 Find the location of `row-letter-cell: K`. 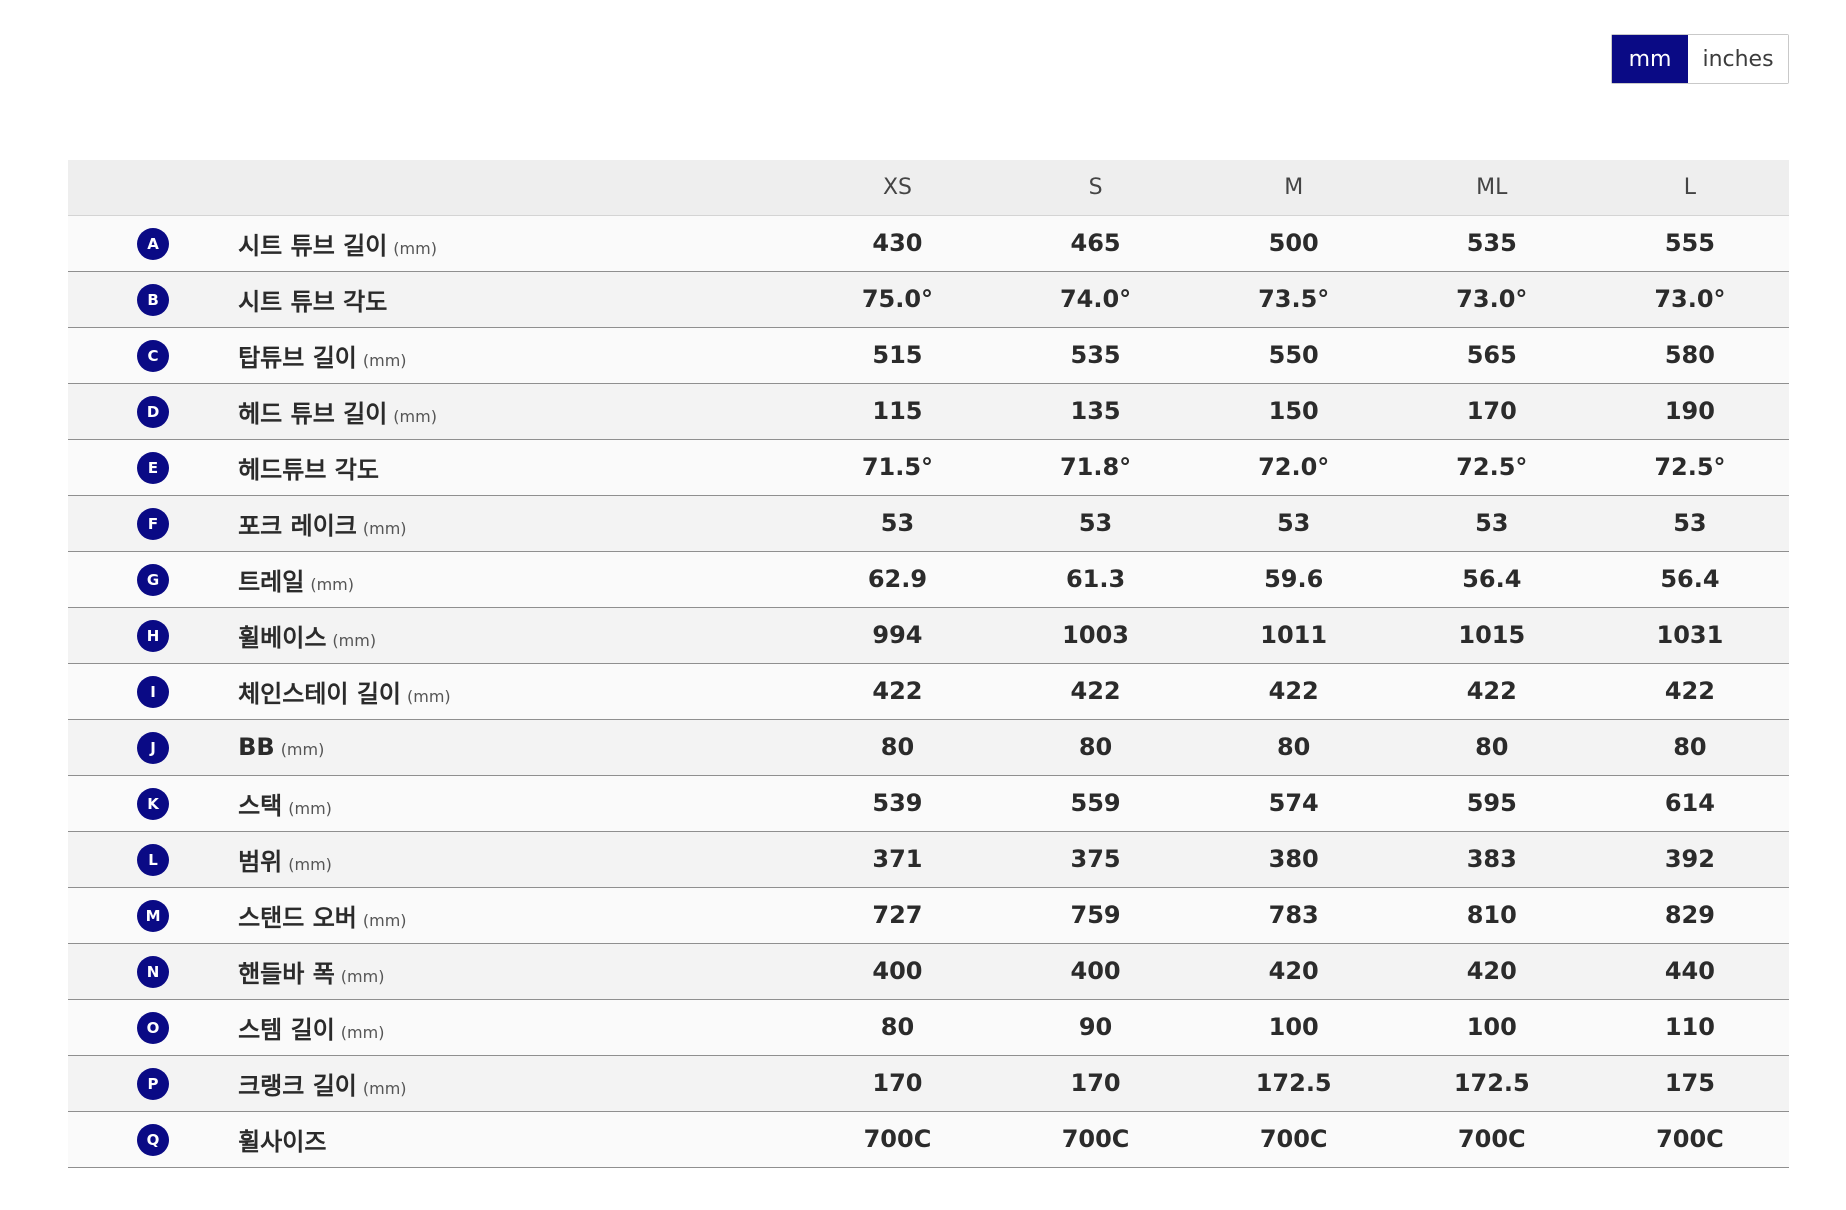

row-letter-cell: K is located at coordinates (153, 803).